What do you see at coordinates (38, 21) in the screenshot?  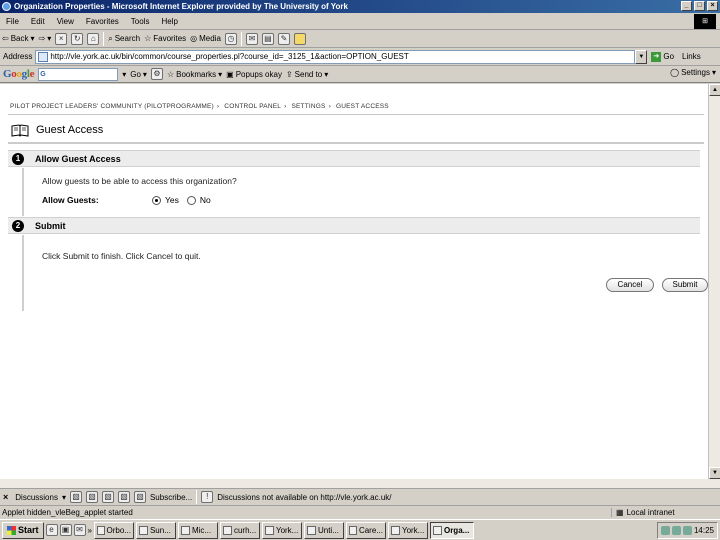 I see `menu-edit: Edit` at bounding box center [38, 21].